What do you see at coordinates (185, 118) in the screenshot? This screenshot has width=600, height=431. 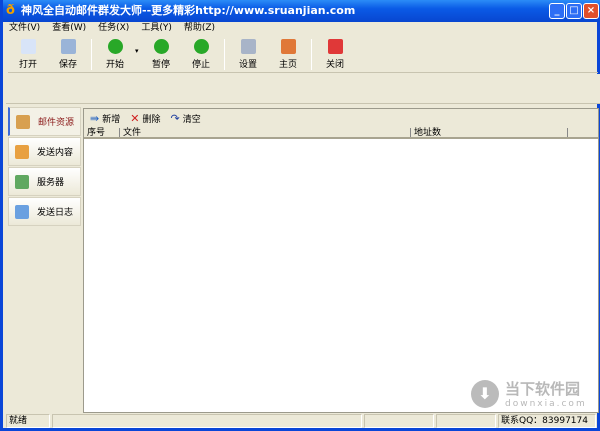 I see `clear-button: ↷ 清空` at bounding box center [185, 118].